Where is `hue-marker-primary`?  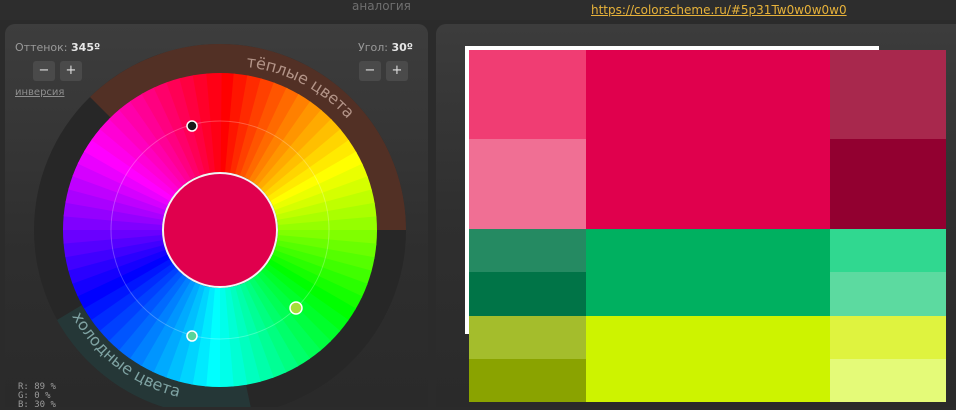 hue-marker-primary is located at coordinates (192, 126).